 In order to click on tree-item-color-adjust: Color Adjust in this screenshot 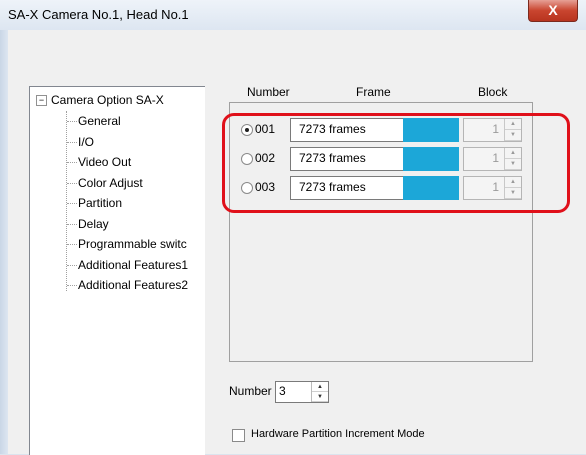, I will do `click(110, 183)`.